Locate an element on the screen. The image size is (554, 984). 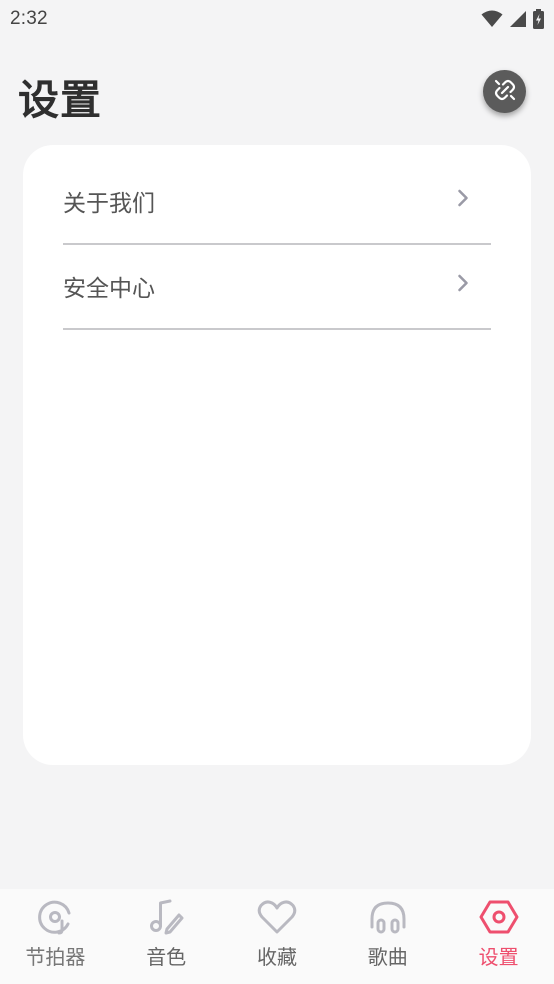
status-bar: 2:32 is located at coordinates (277, 19).